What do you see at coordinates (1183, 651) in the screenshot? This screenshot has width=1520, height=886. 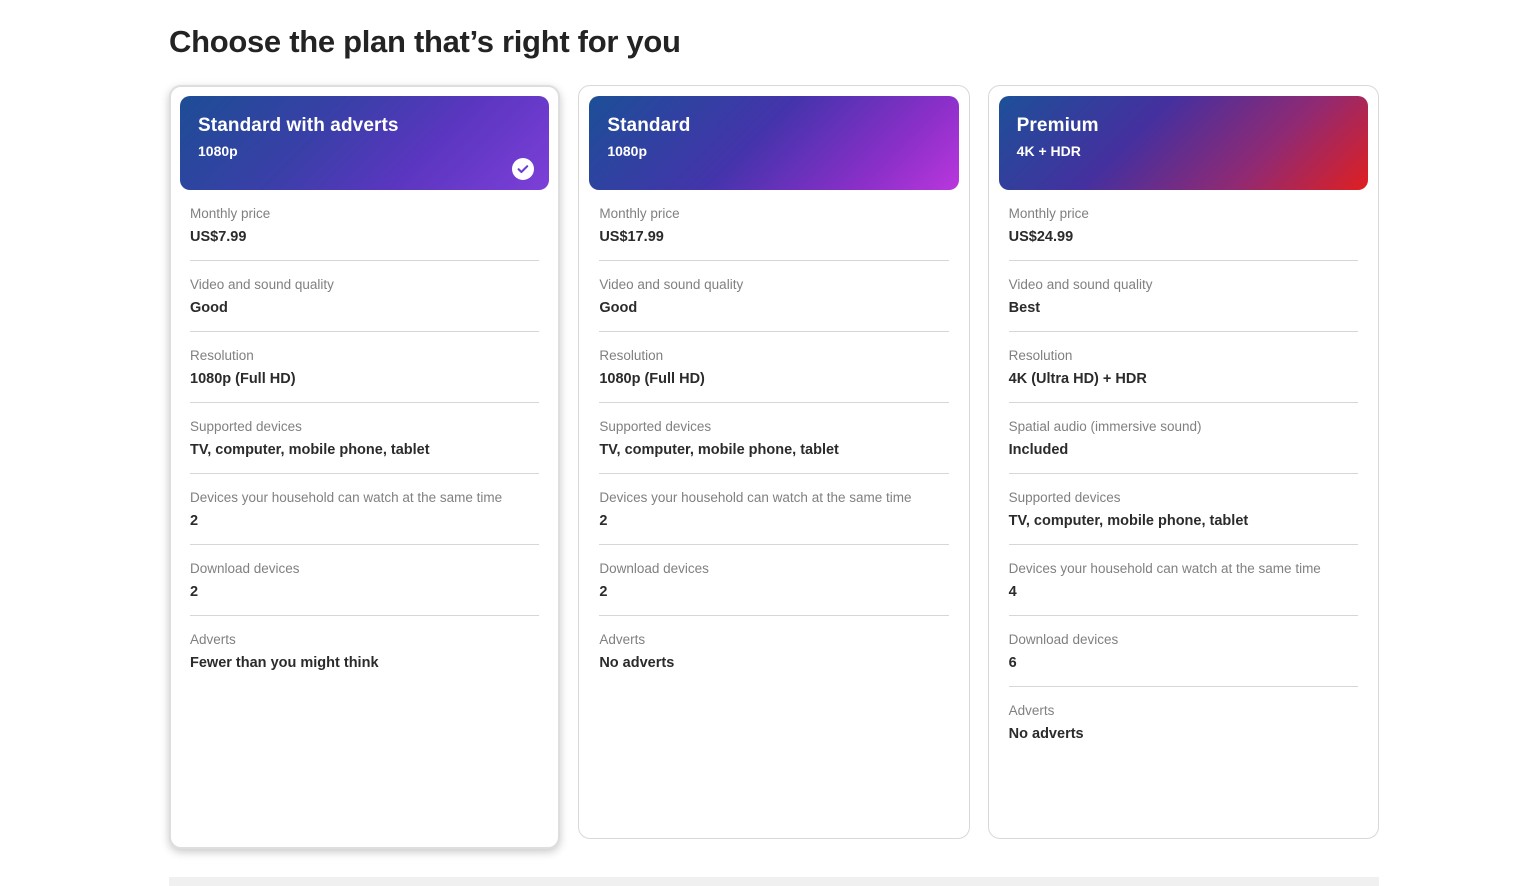 I see `feature-row: Download devices 6` at bounding box center [1183, 651].